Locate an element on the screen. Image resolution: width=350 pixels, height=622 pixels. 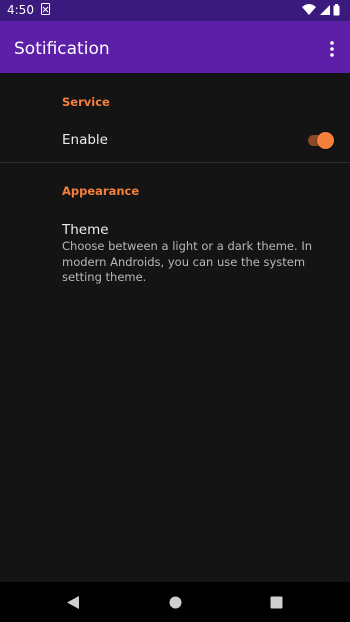
recents-icon is located at coordinates (276, 602).